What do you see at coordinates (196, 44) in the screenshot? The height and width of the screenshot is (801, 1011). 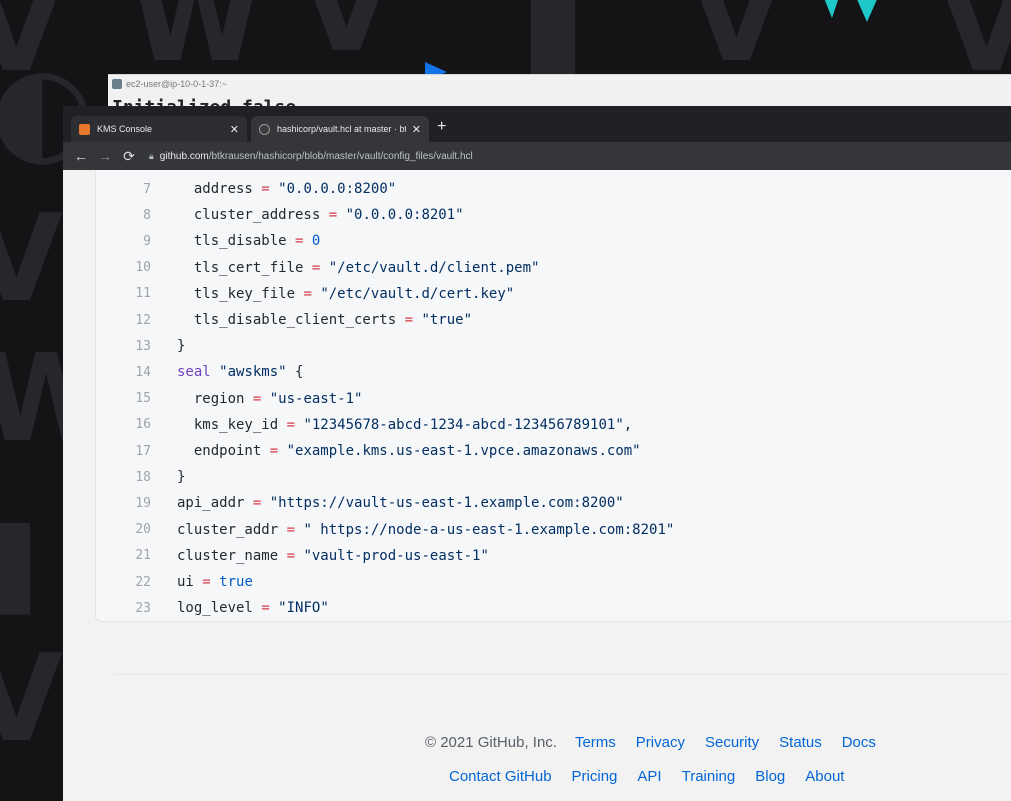 I see `wallpaper-shape: W` at bounding box center [196, 44].